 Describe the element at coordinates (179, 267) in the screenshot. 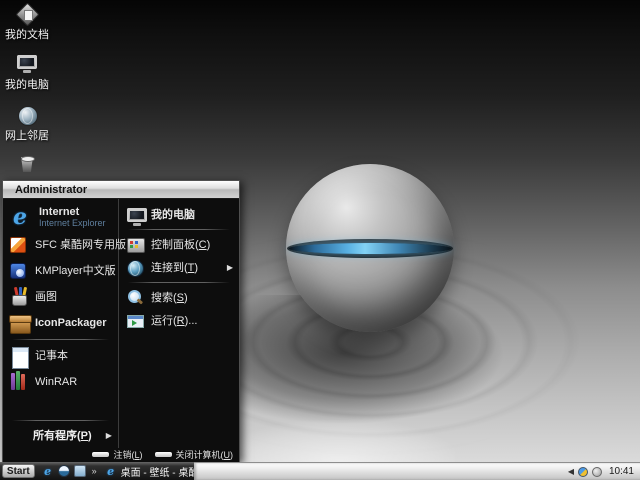

I see `menu-item-connect-to: 连接到(T) ▶` at that location.